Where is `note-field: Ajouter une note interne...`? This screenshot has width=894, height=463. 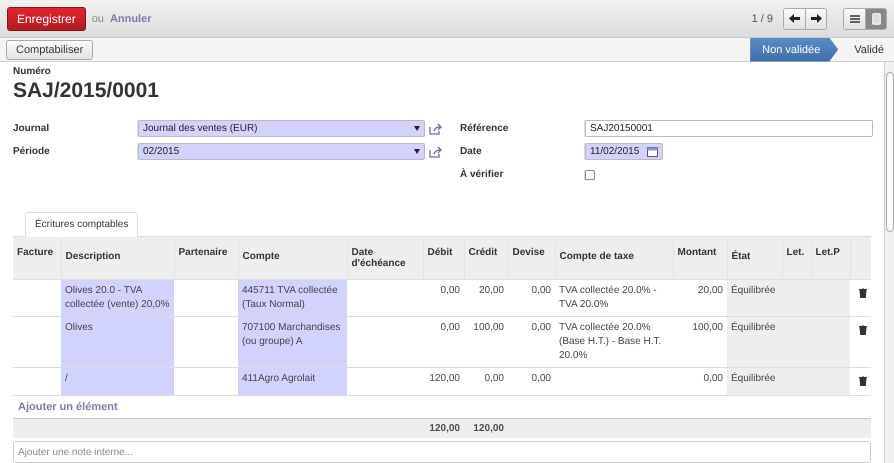
note-field: Ajouter une note interne... is located at coordinates (442, 452).